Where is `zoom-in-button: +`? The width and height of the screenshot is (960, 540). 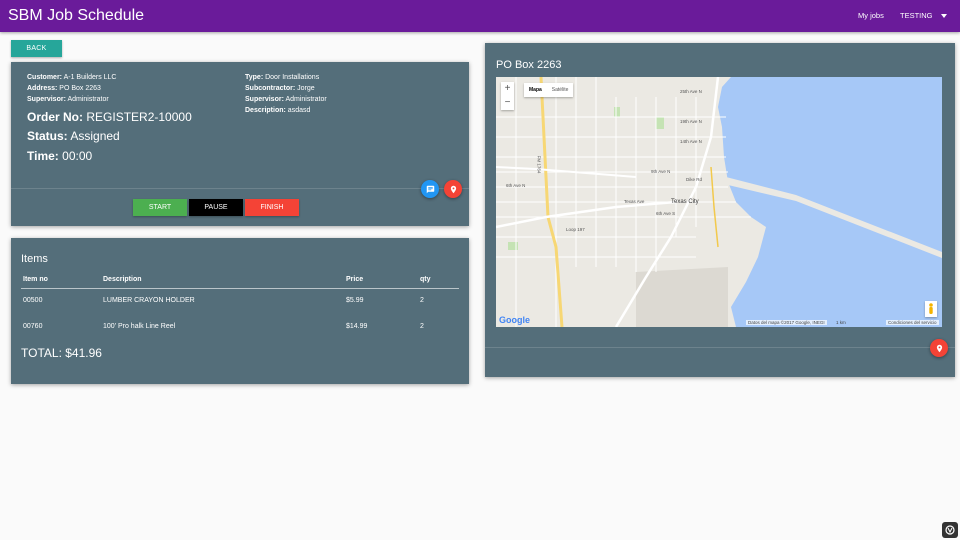
zoom-in-button: + is located at coordinates (507, 89).